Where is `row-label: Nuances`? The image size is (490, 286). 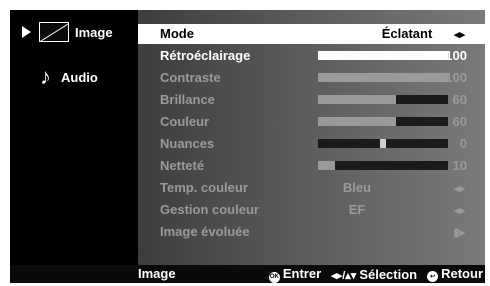
row-label: Nuances is located at coordinates (187, 143).